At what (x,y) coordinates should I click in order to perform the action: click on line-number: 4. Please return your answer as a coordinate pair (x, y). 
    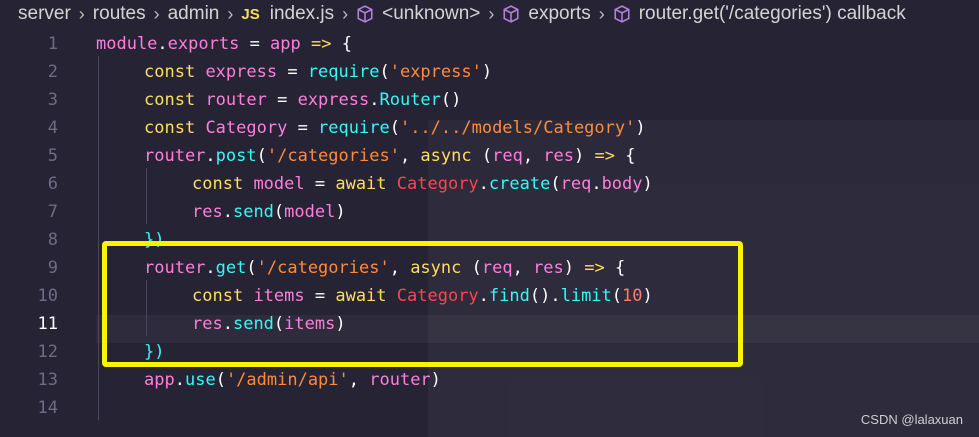
    Looking at the image, I should click on (52, 128).